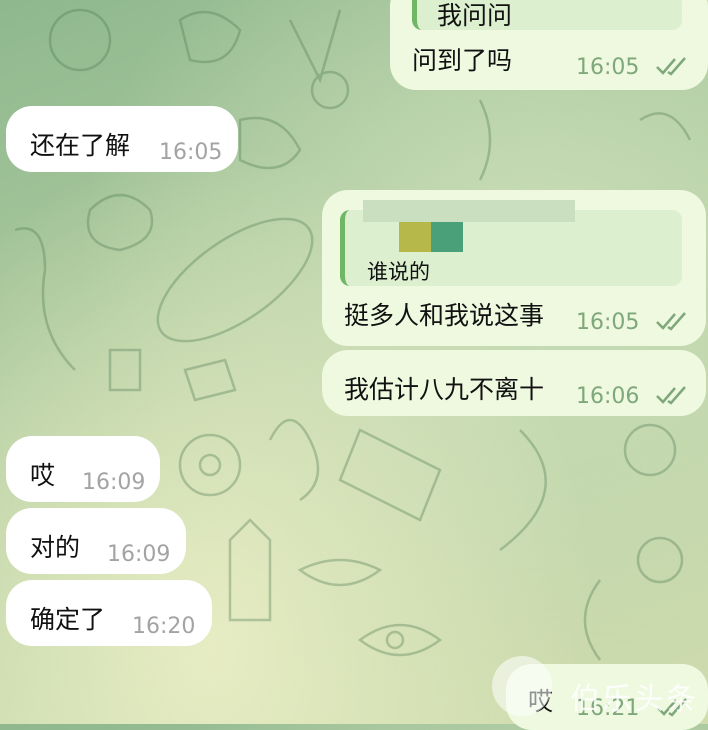 This screenshot has width=708, height=730. I want to click on message-bubble-incoming: 确定了 16:20, so click(109, 613).